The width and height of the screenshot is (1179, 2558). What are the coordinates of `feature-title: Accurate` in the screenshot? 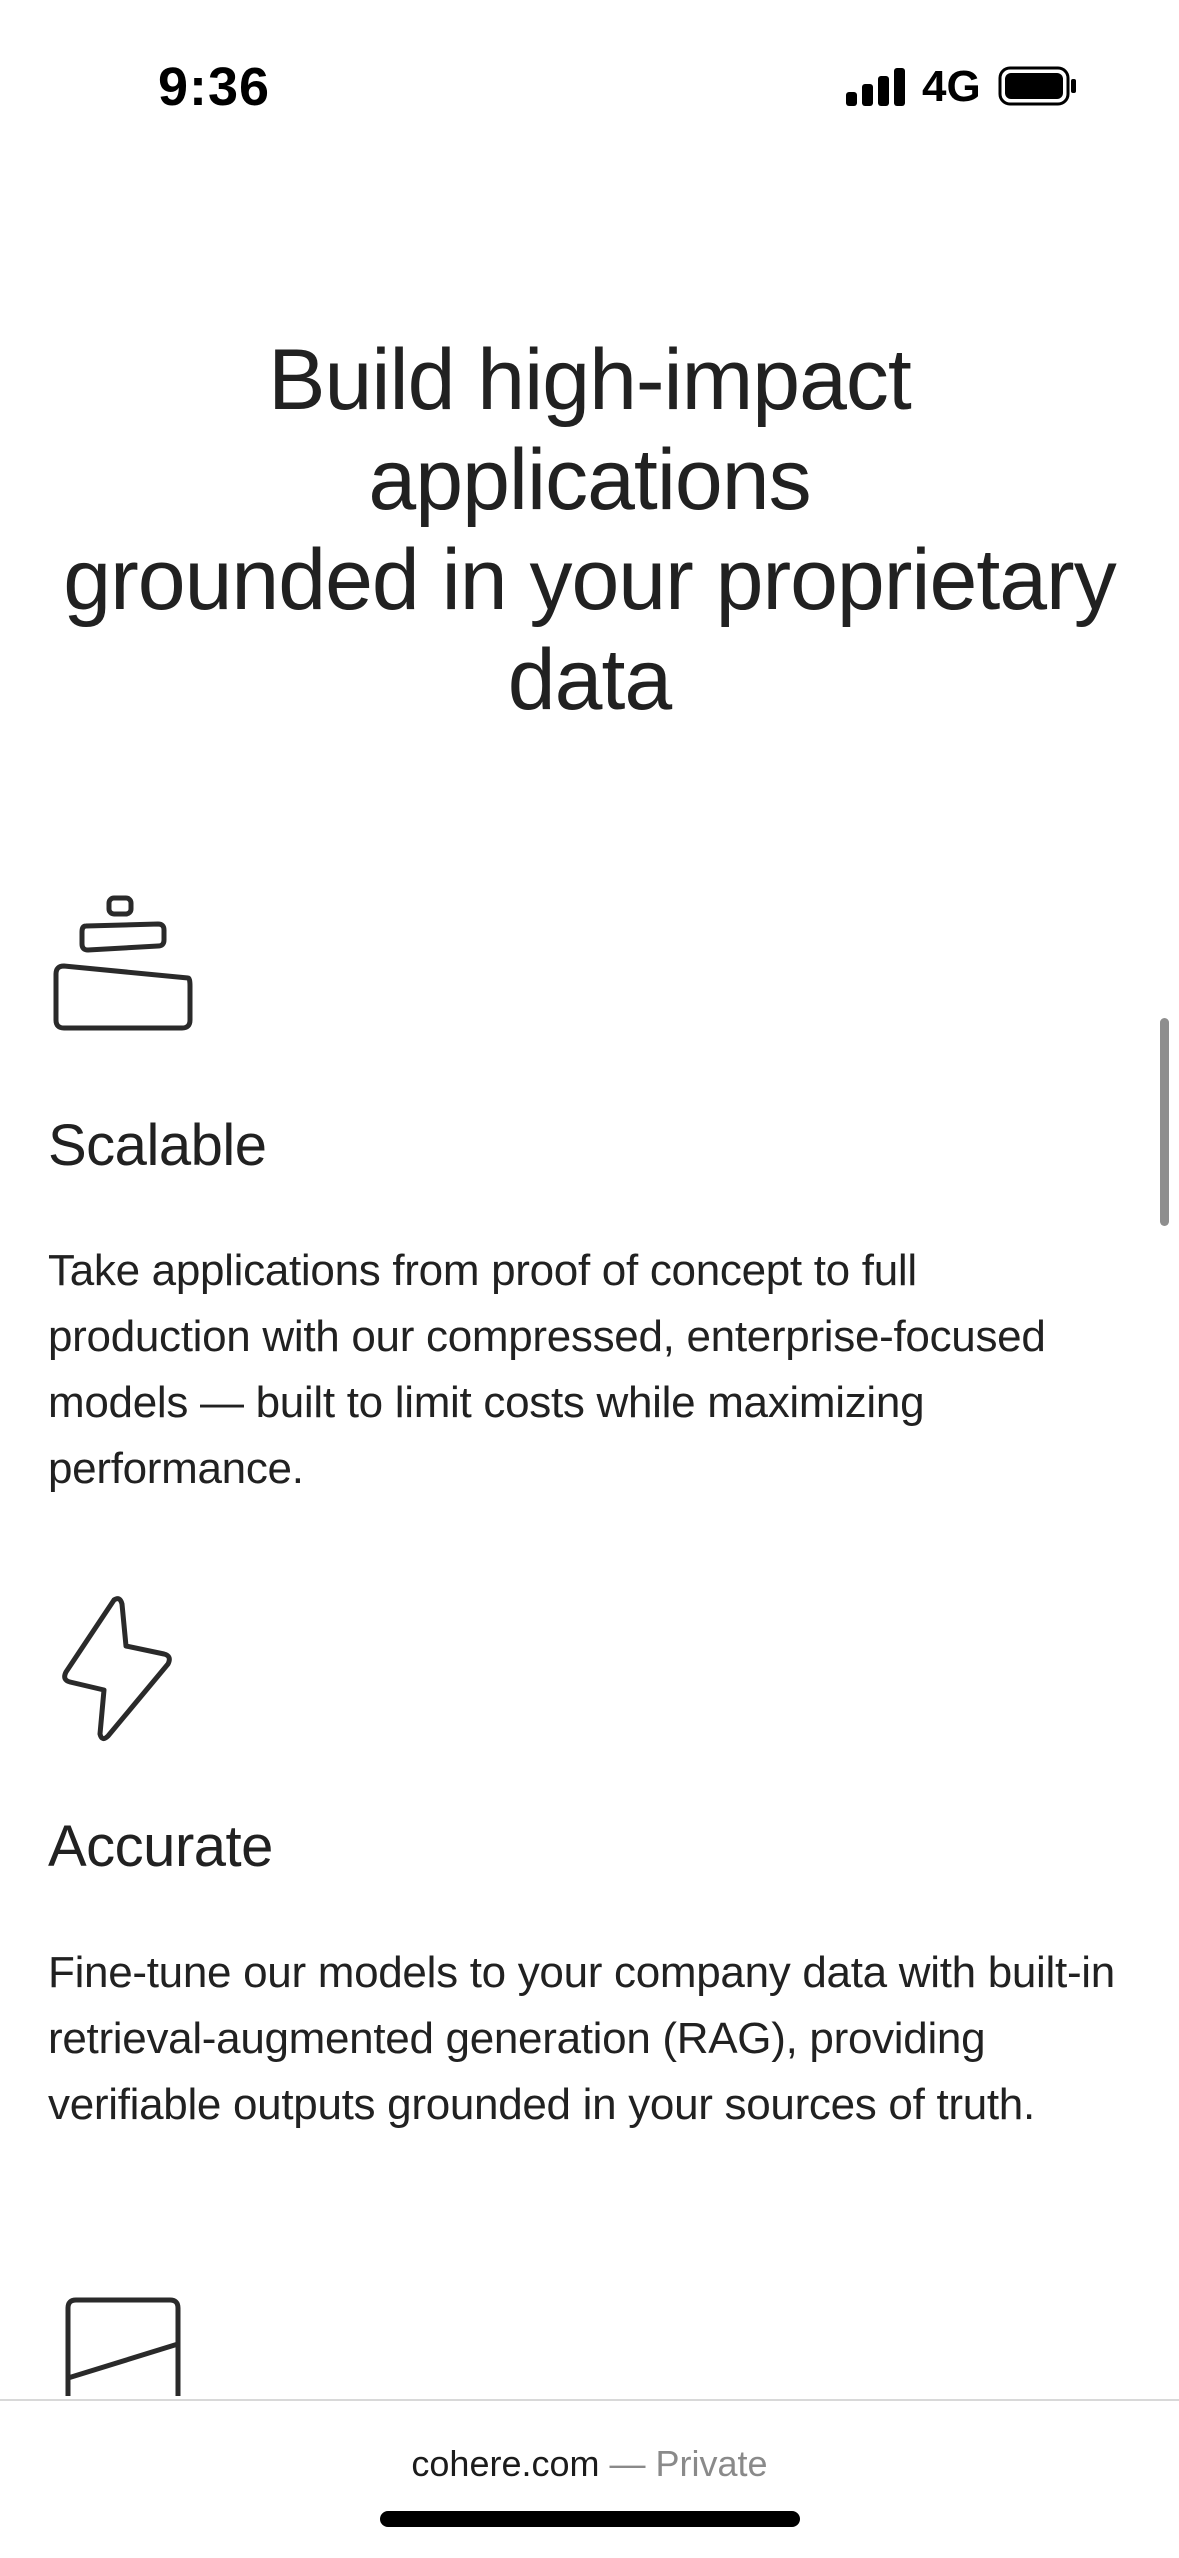 It's located at (160, 1846).